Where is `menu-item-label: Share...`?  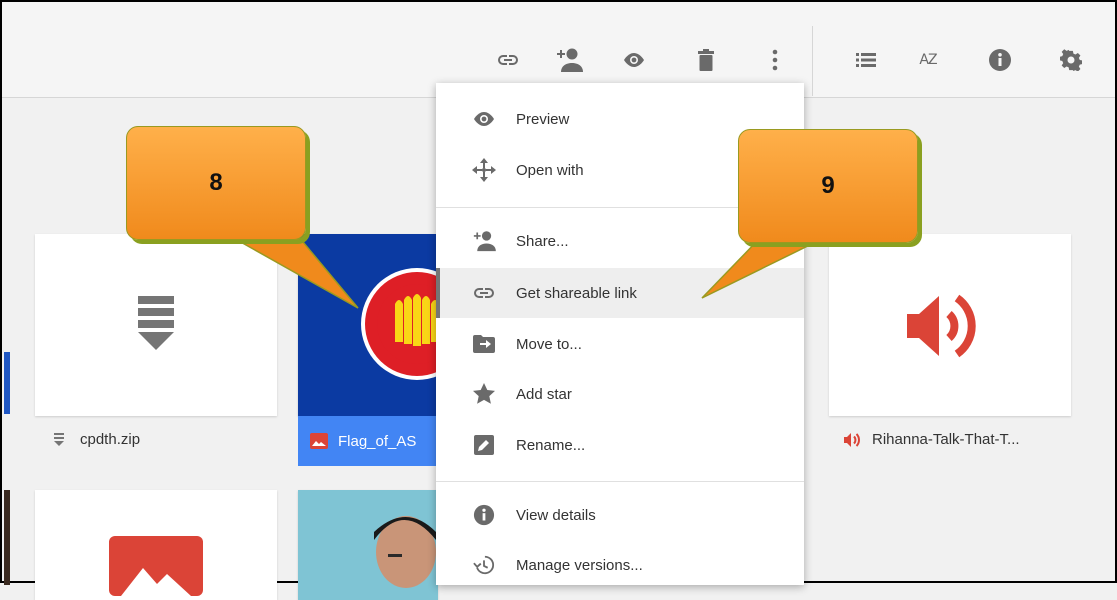 menu-item-label: Share... is located at coordinates (542, 241).